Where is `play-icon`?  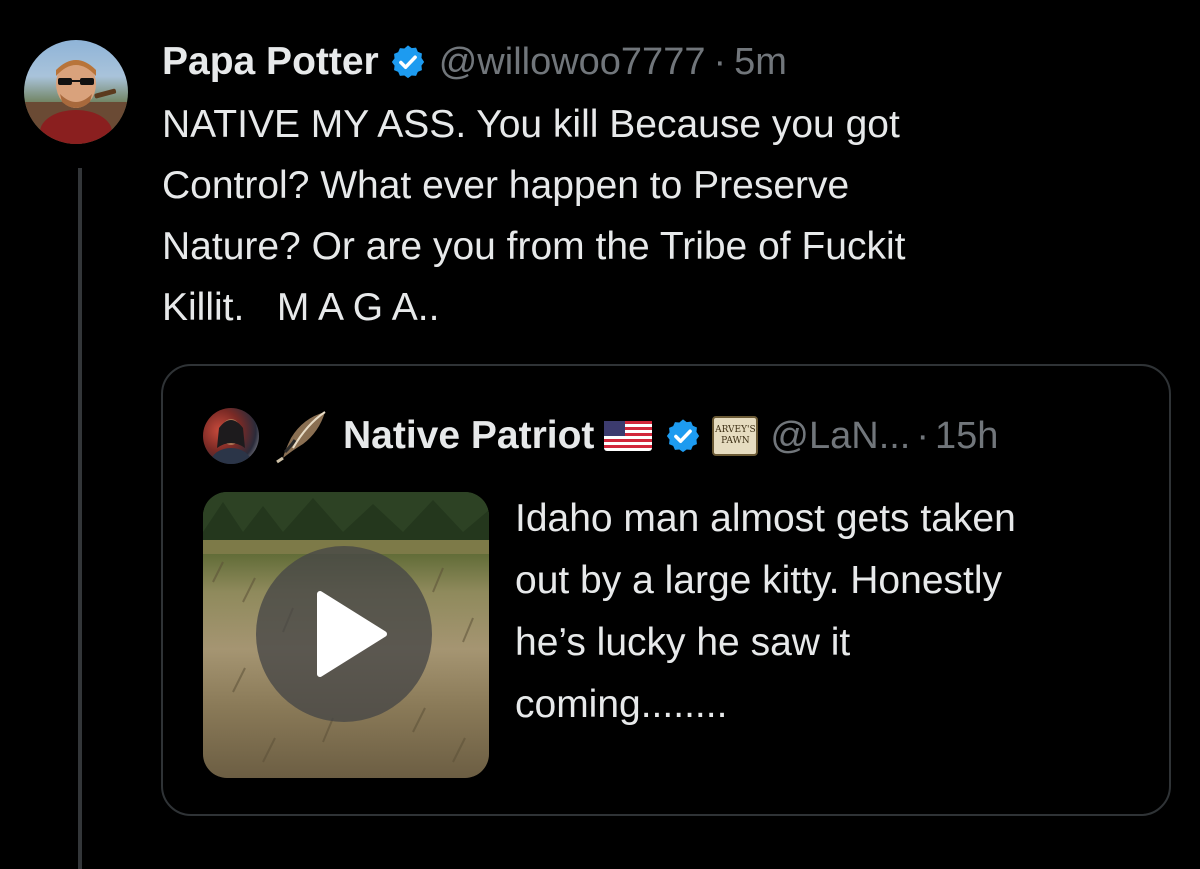 play-icon is located at coordinates (352, 634).